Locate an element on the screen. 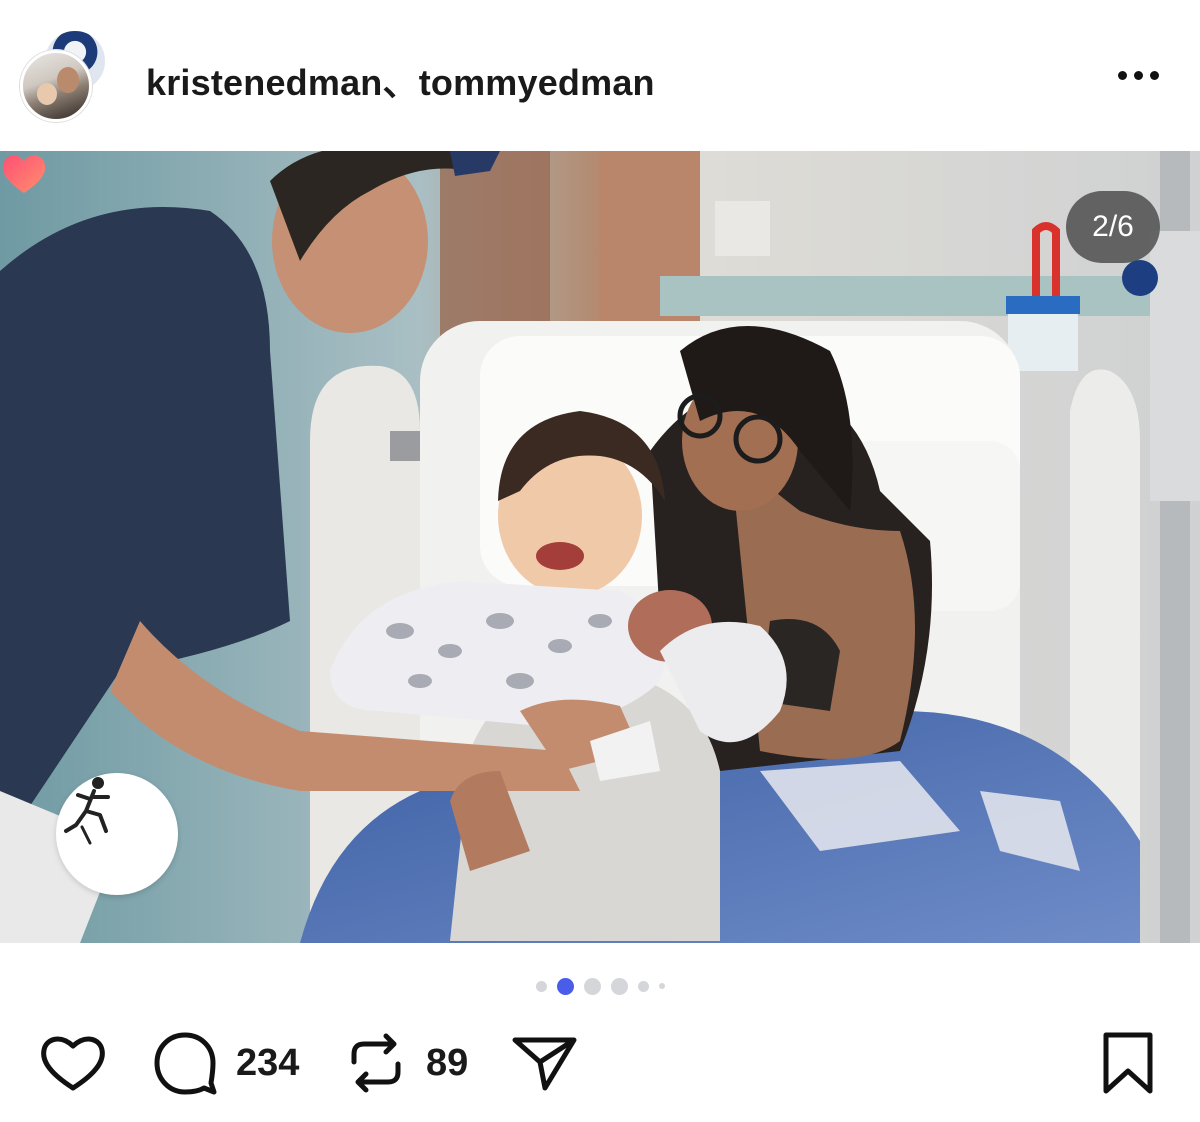 Image resolution: width=1200 pixels, height=1122 pixels. post-header: kristenedman、tommyedman is located at coordinates (600, 75).